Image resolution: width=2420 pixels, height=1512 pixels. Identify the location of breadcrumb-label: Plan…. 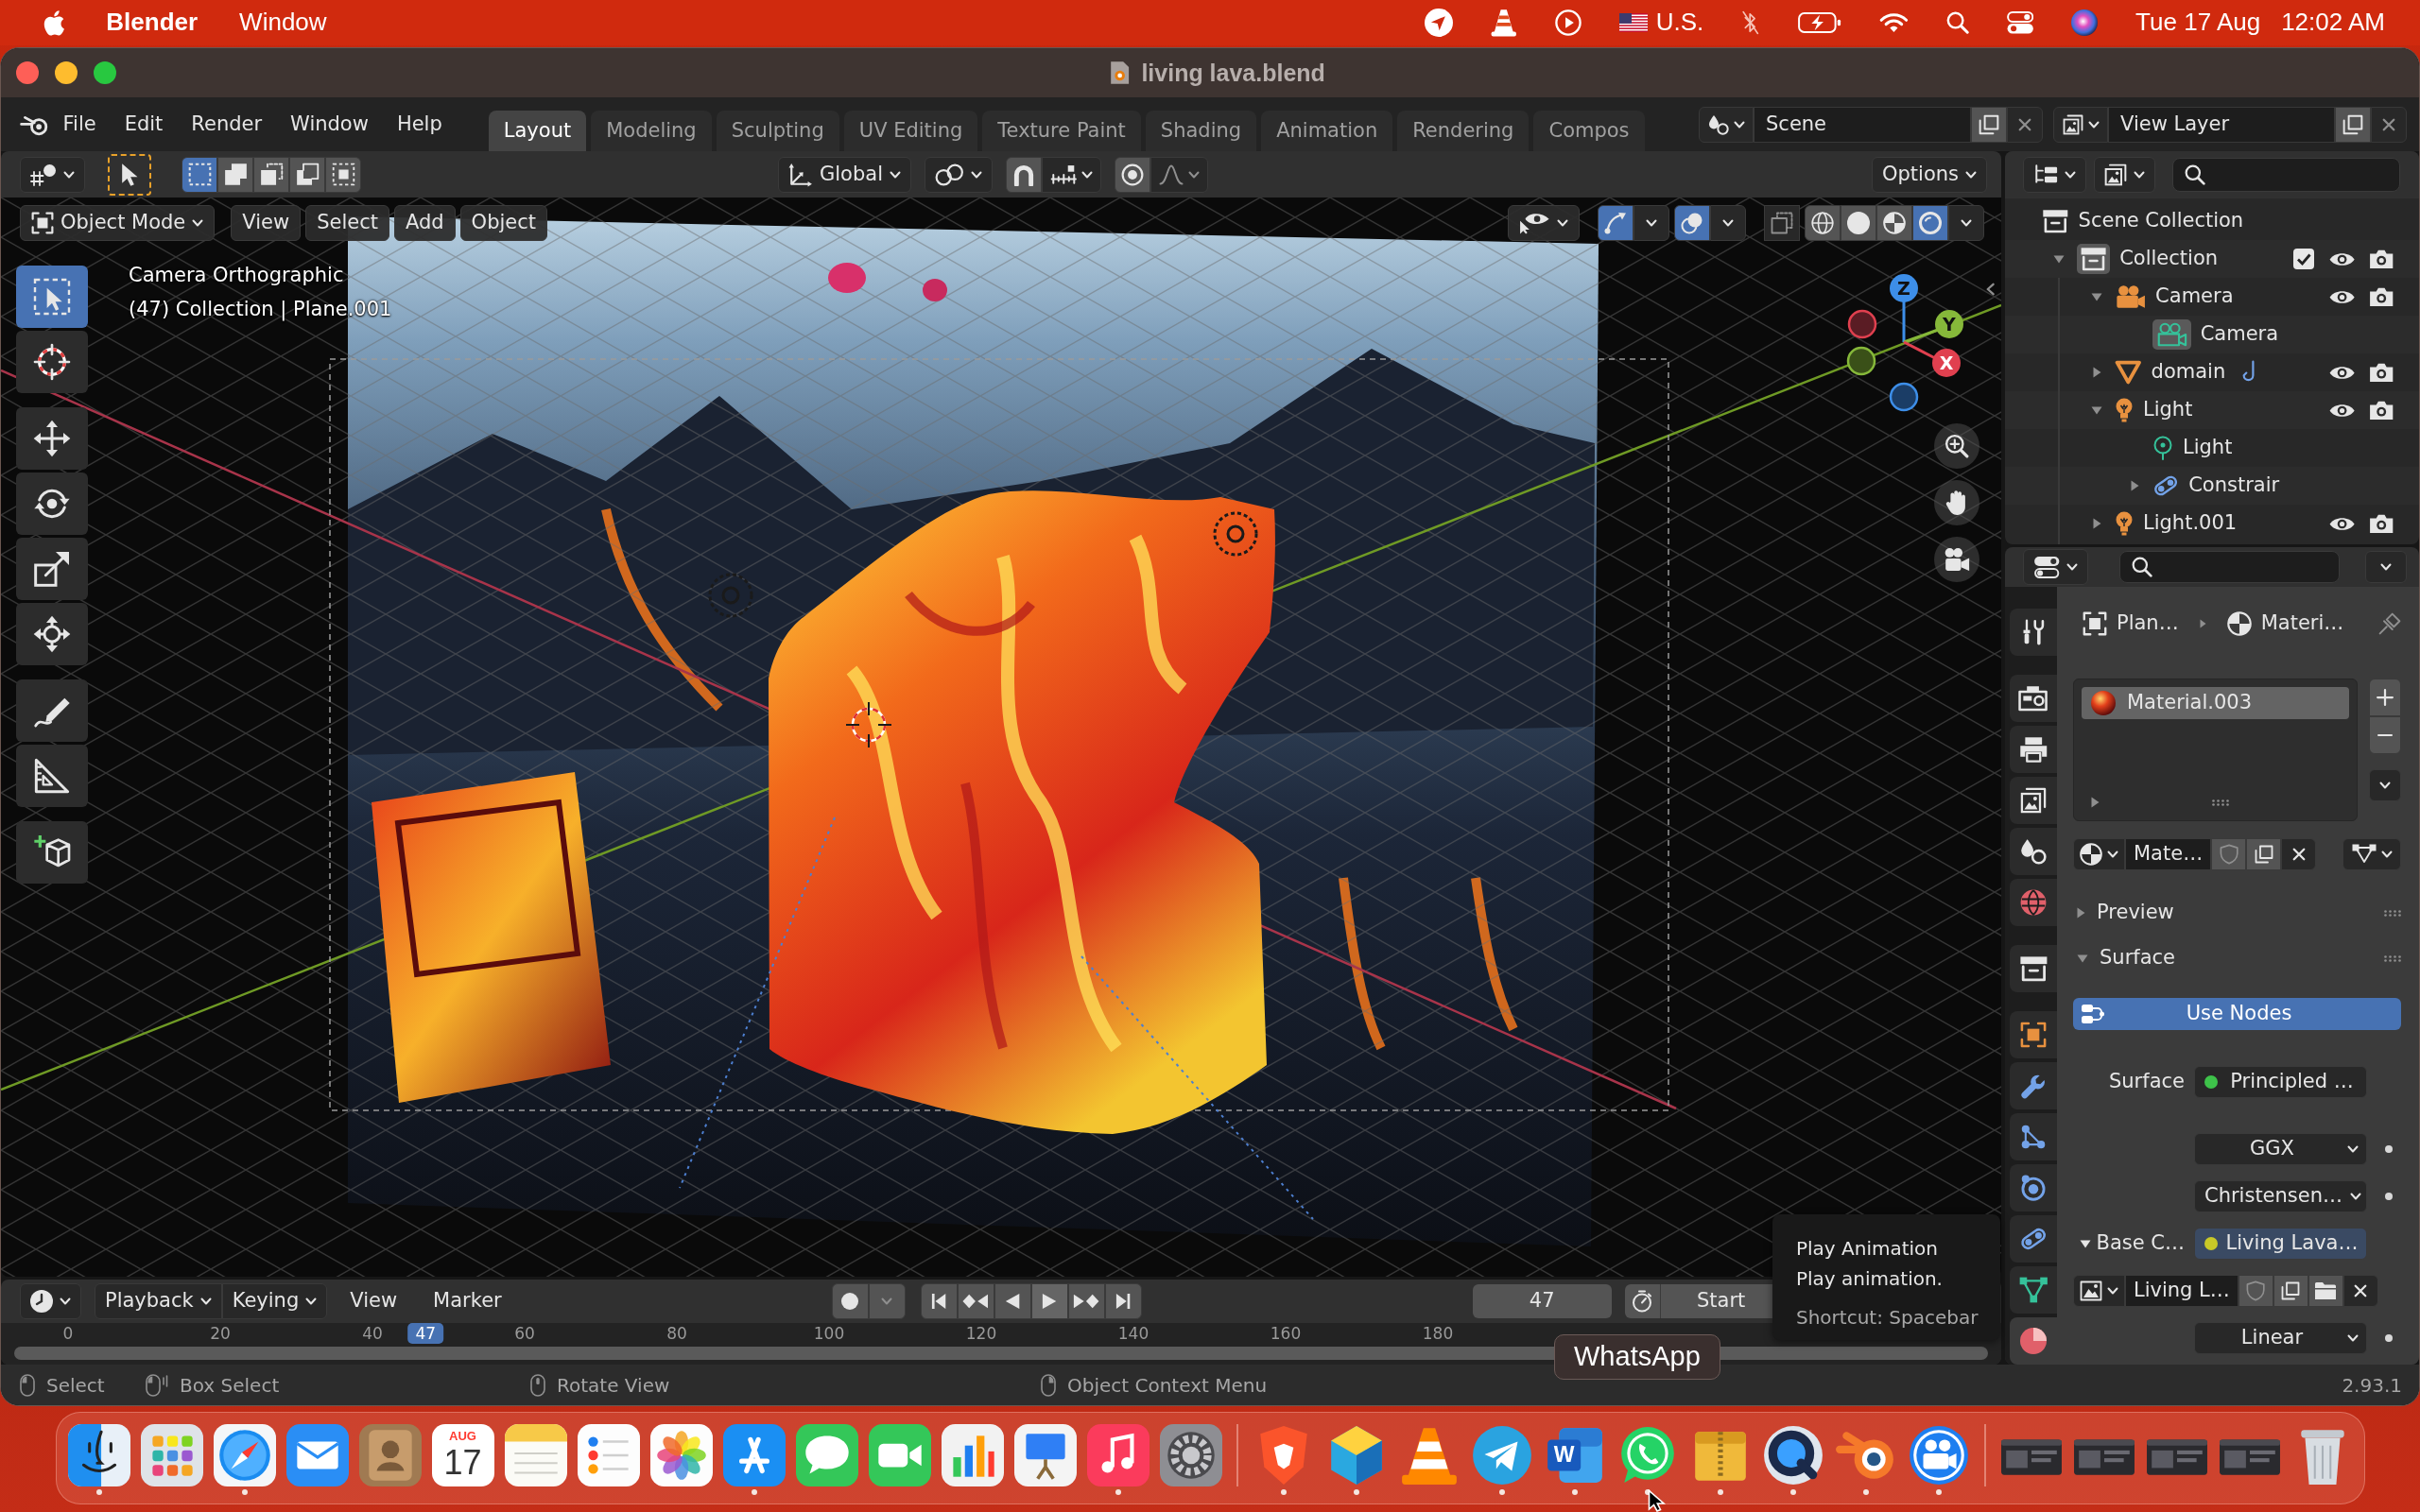
(2148, 623).